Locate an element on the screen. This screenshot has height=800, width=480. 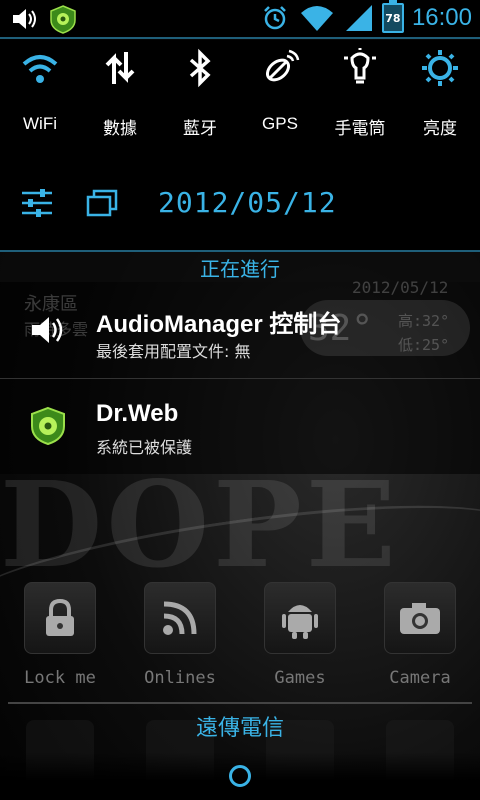
toggle-brightness: 亮度 is located at coordinates (440, 90).